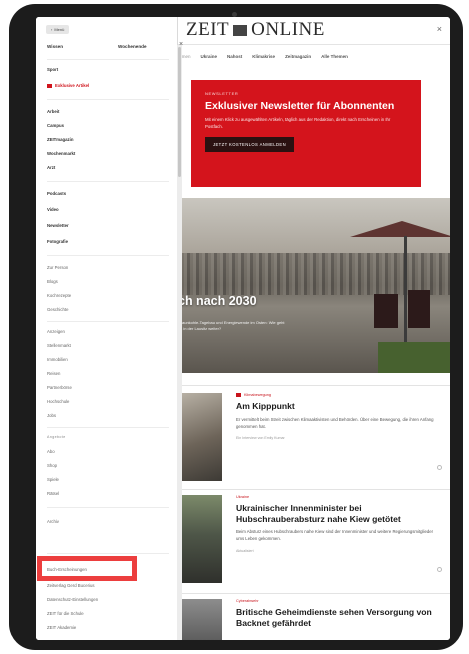  Describe the element at coordinates (53, 479) in the screenshot. I see `menu-item: Spiele` at that location.